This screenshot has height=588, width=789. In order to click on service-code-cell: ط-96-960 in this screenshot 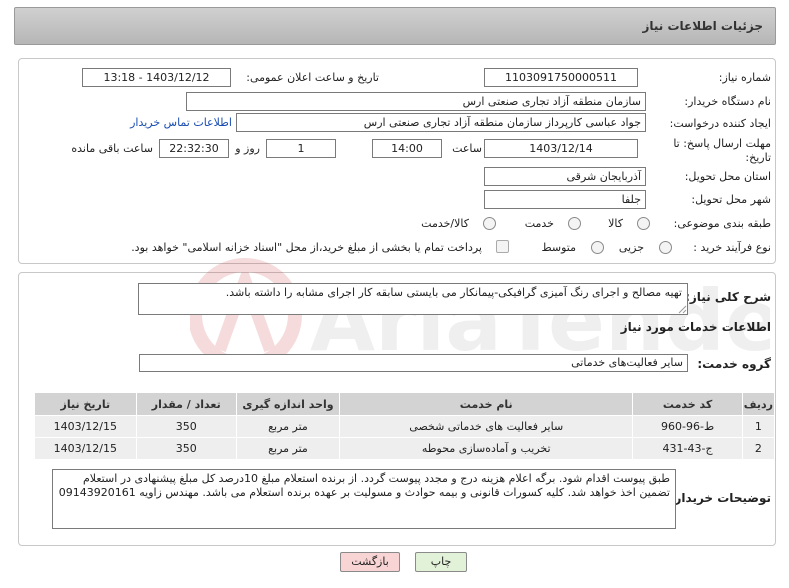, I will do `click(687, 426)`.